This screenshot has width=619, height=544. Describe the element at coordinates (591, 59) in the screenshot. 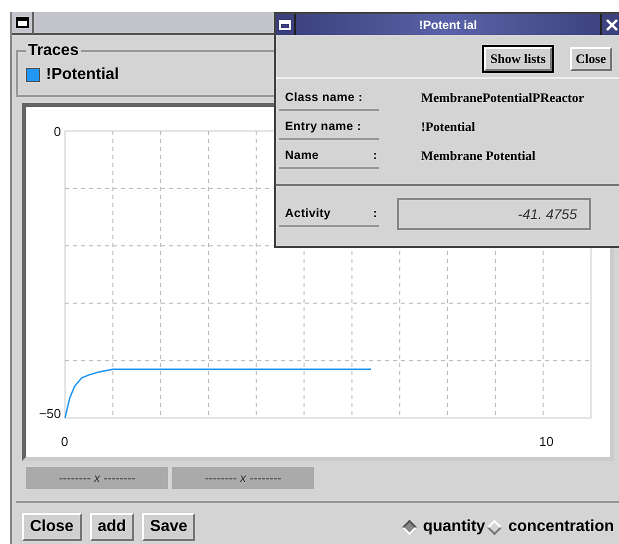

I see `dialog-button: Close` at that location.